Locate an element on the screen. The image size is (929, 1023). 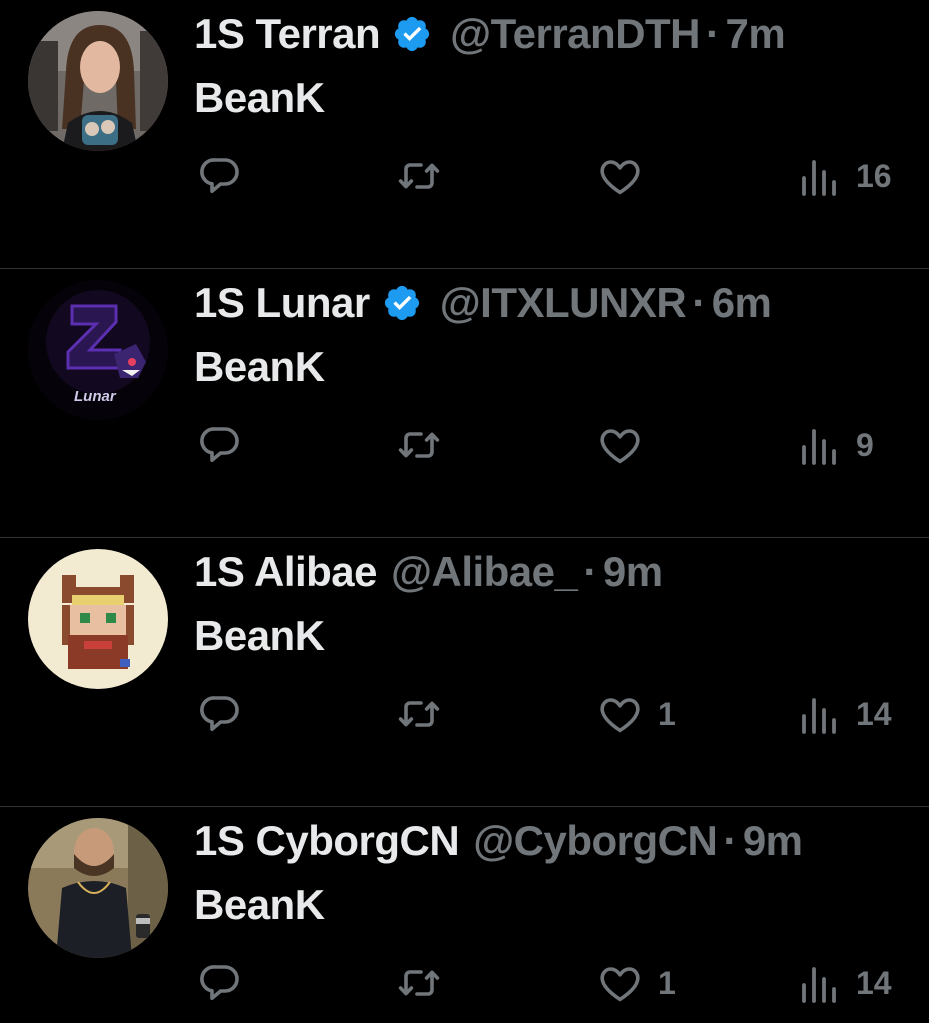
avatar-pixel-art is located at coordinates (98, 619).